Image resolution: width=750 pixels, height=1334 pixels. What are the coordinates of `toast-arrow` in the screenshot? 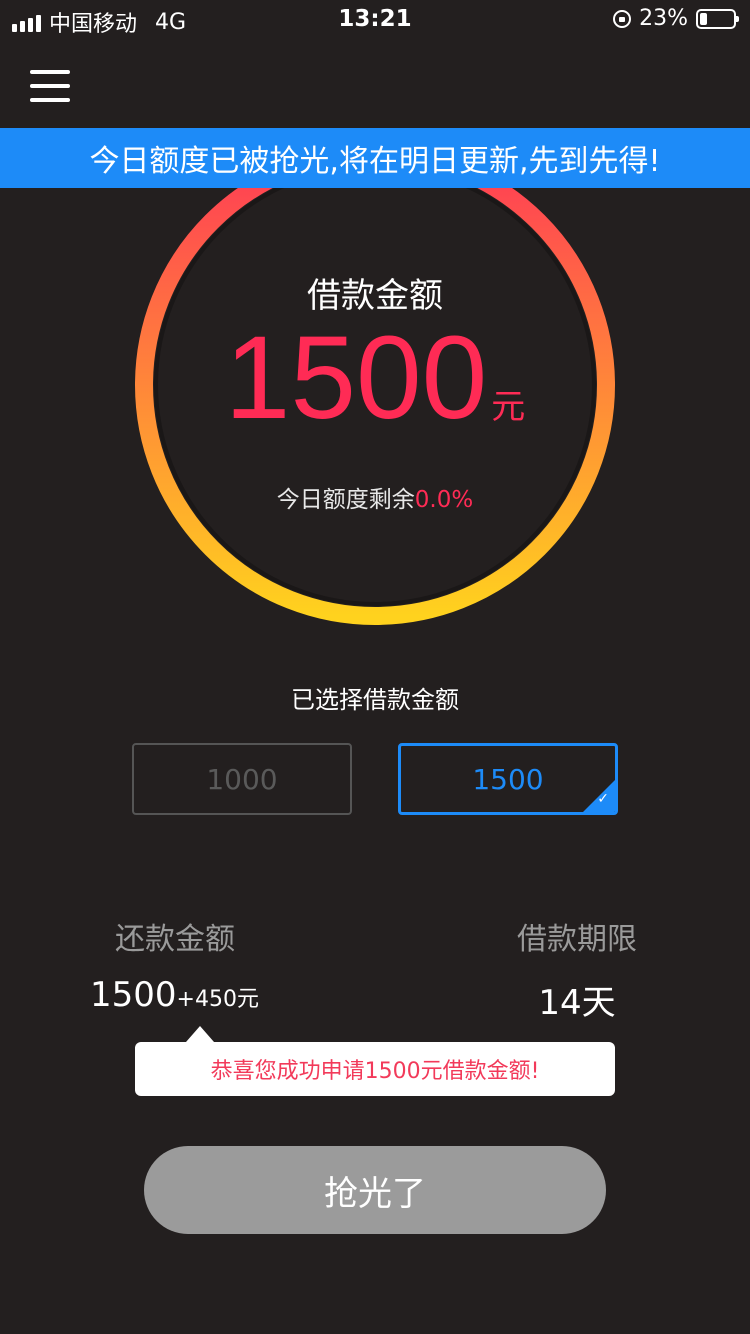 It's located at (200, 1034).